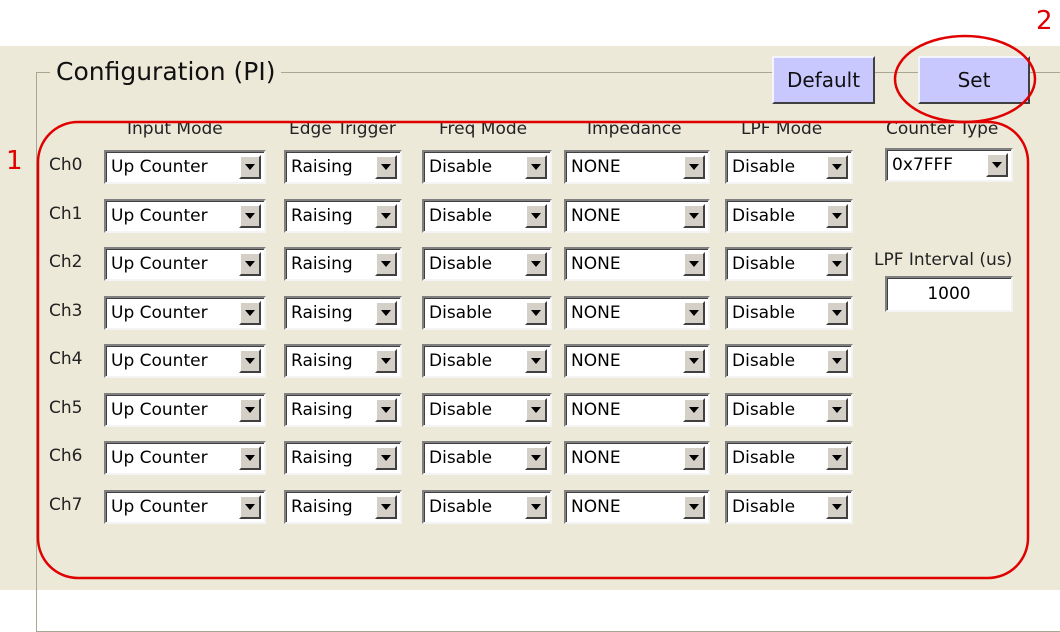  Describe the element at coordinates (66, 505) in the screenshot. I see `channel-label: Ch7` at that location.